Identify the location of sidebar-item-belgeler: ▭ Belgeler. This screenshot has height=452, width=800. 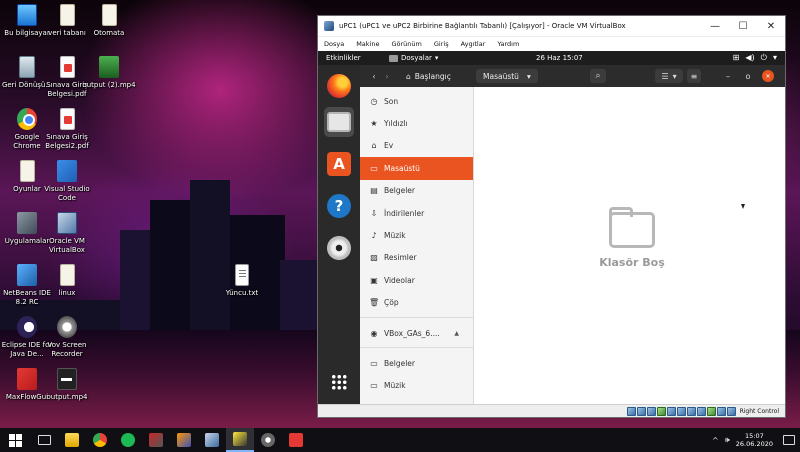
(416, 363).